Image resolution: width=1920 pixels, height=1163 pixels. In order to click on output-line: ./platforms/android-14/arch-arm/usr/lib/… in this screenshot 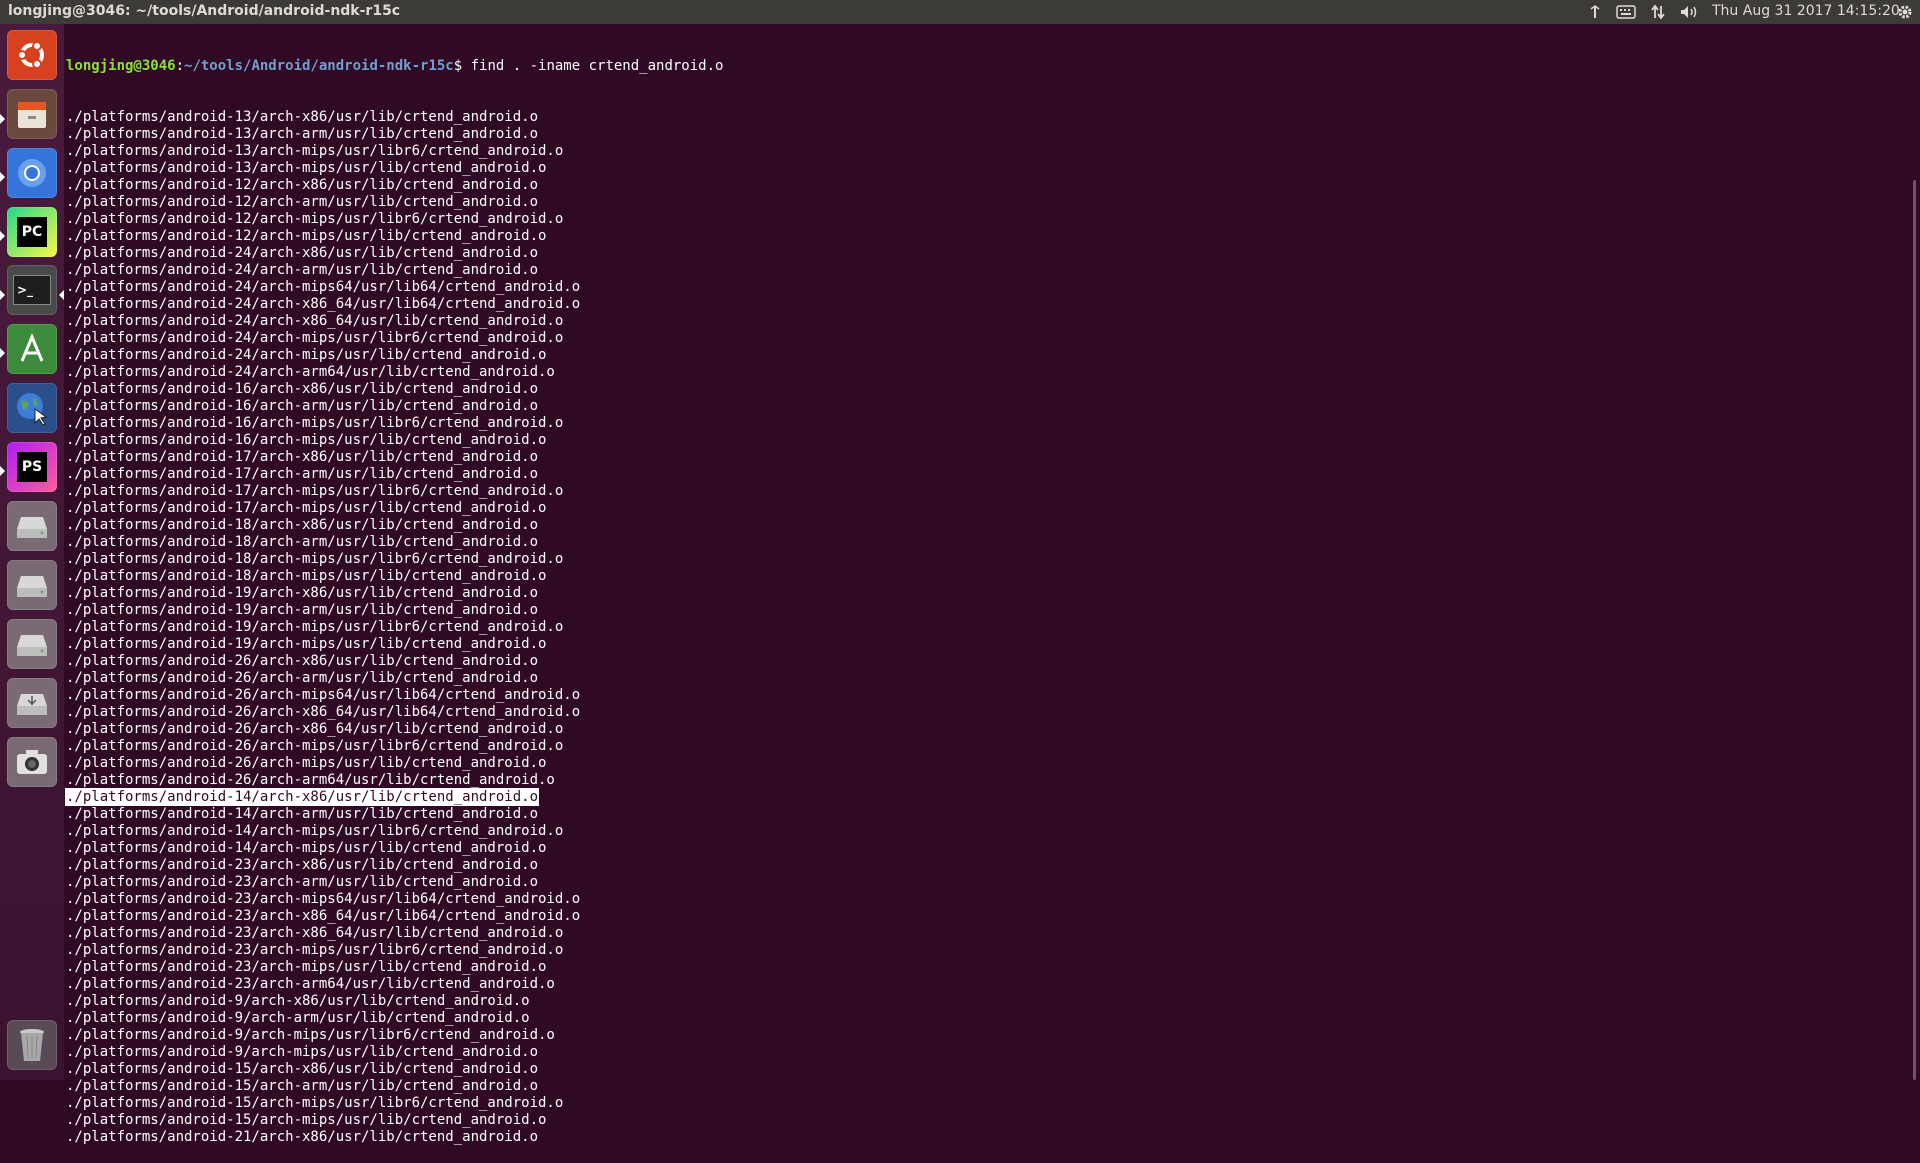, I will do `click(986, 814)`.